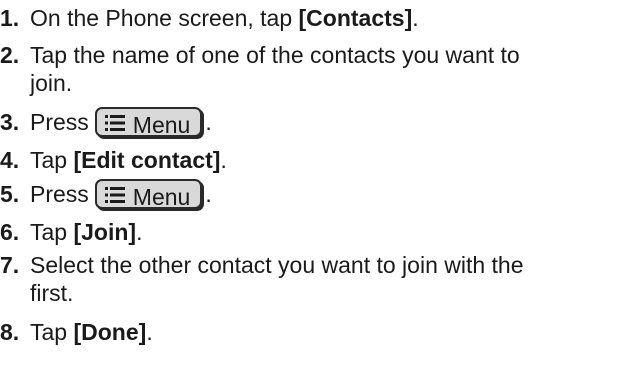  Describe the element at coordinates (10, 232) in the screenshot. I see `step-number: 6.` at that location.